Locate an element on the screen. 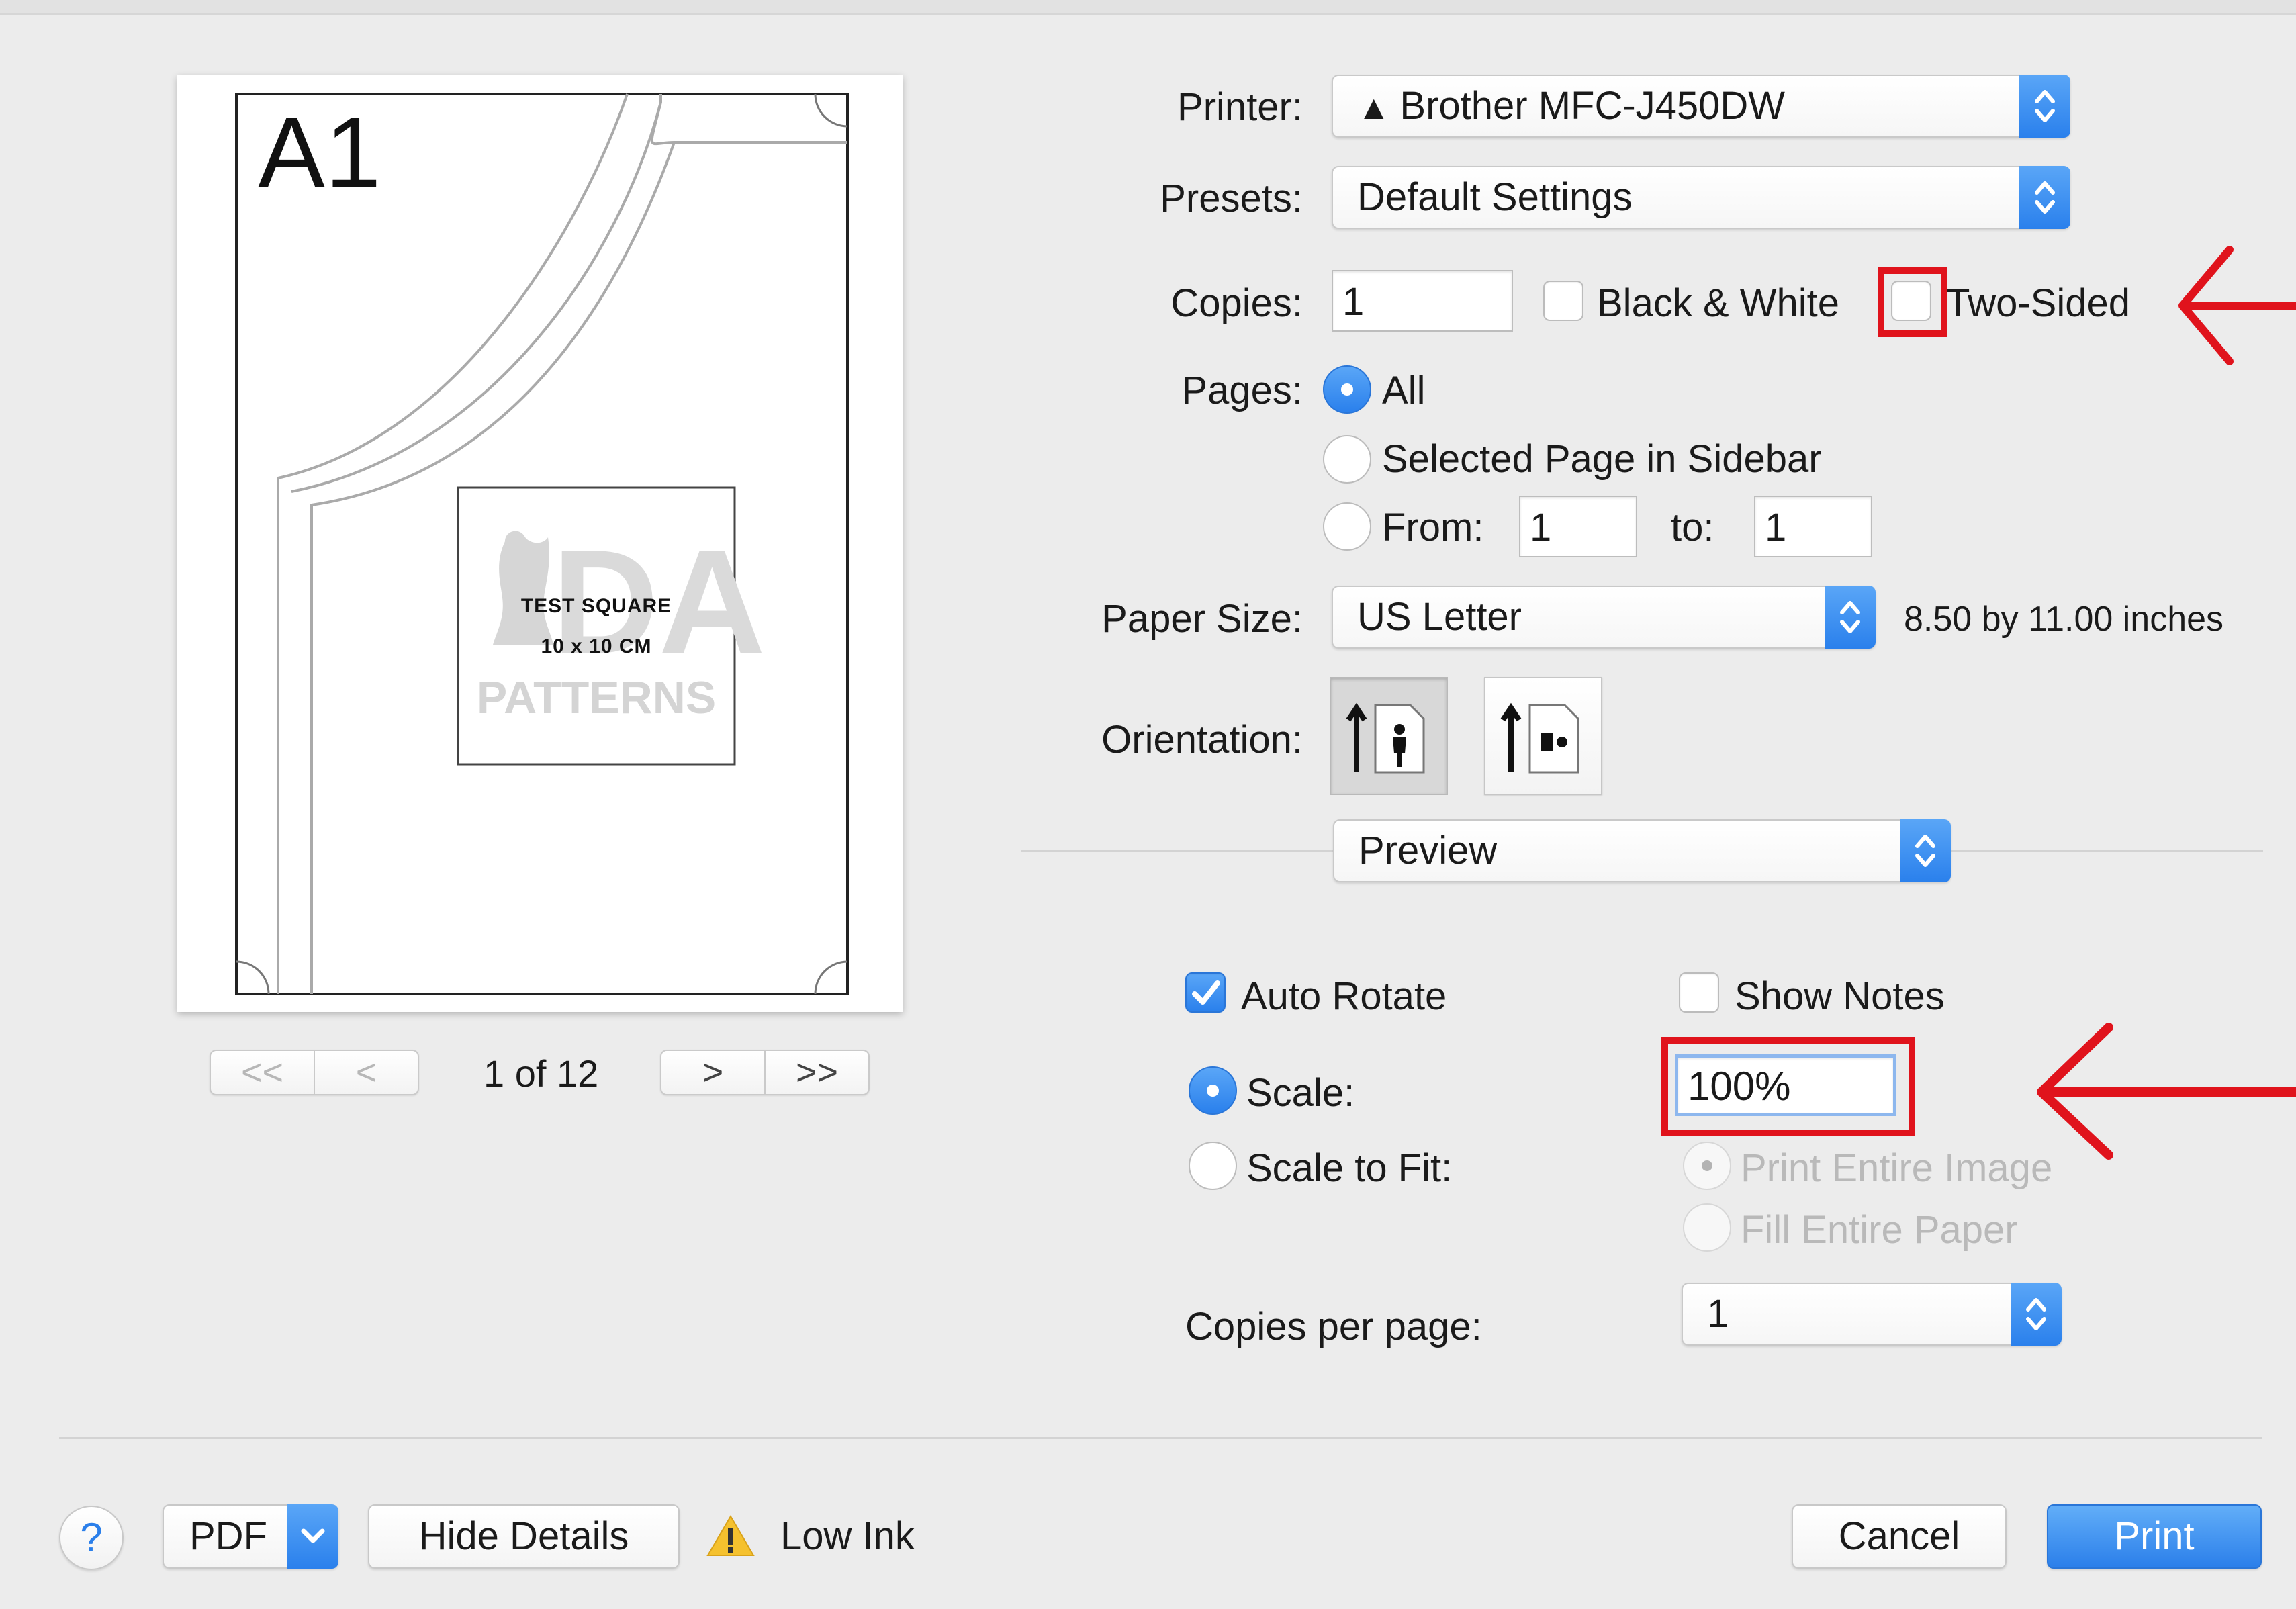 This screenshot has height=1609, width=2296. watermark-text: PATTERNS is located at coordinates (596, 697).